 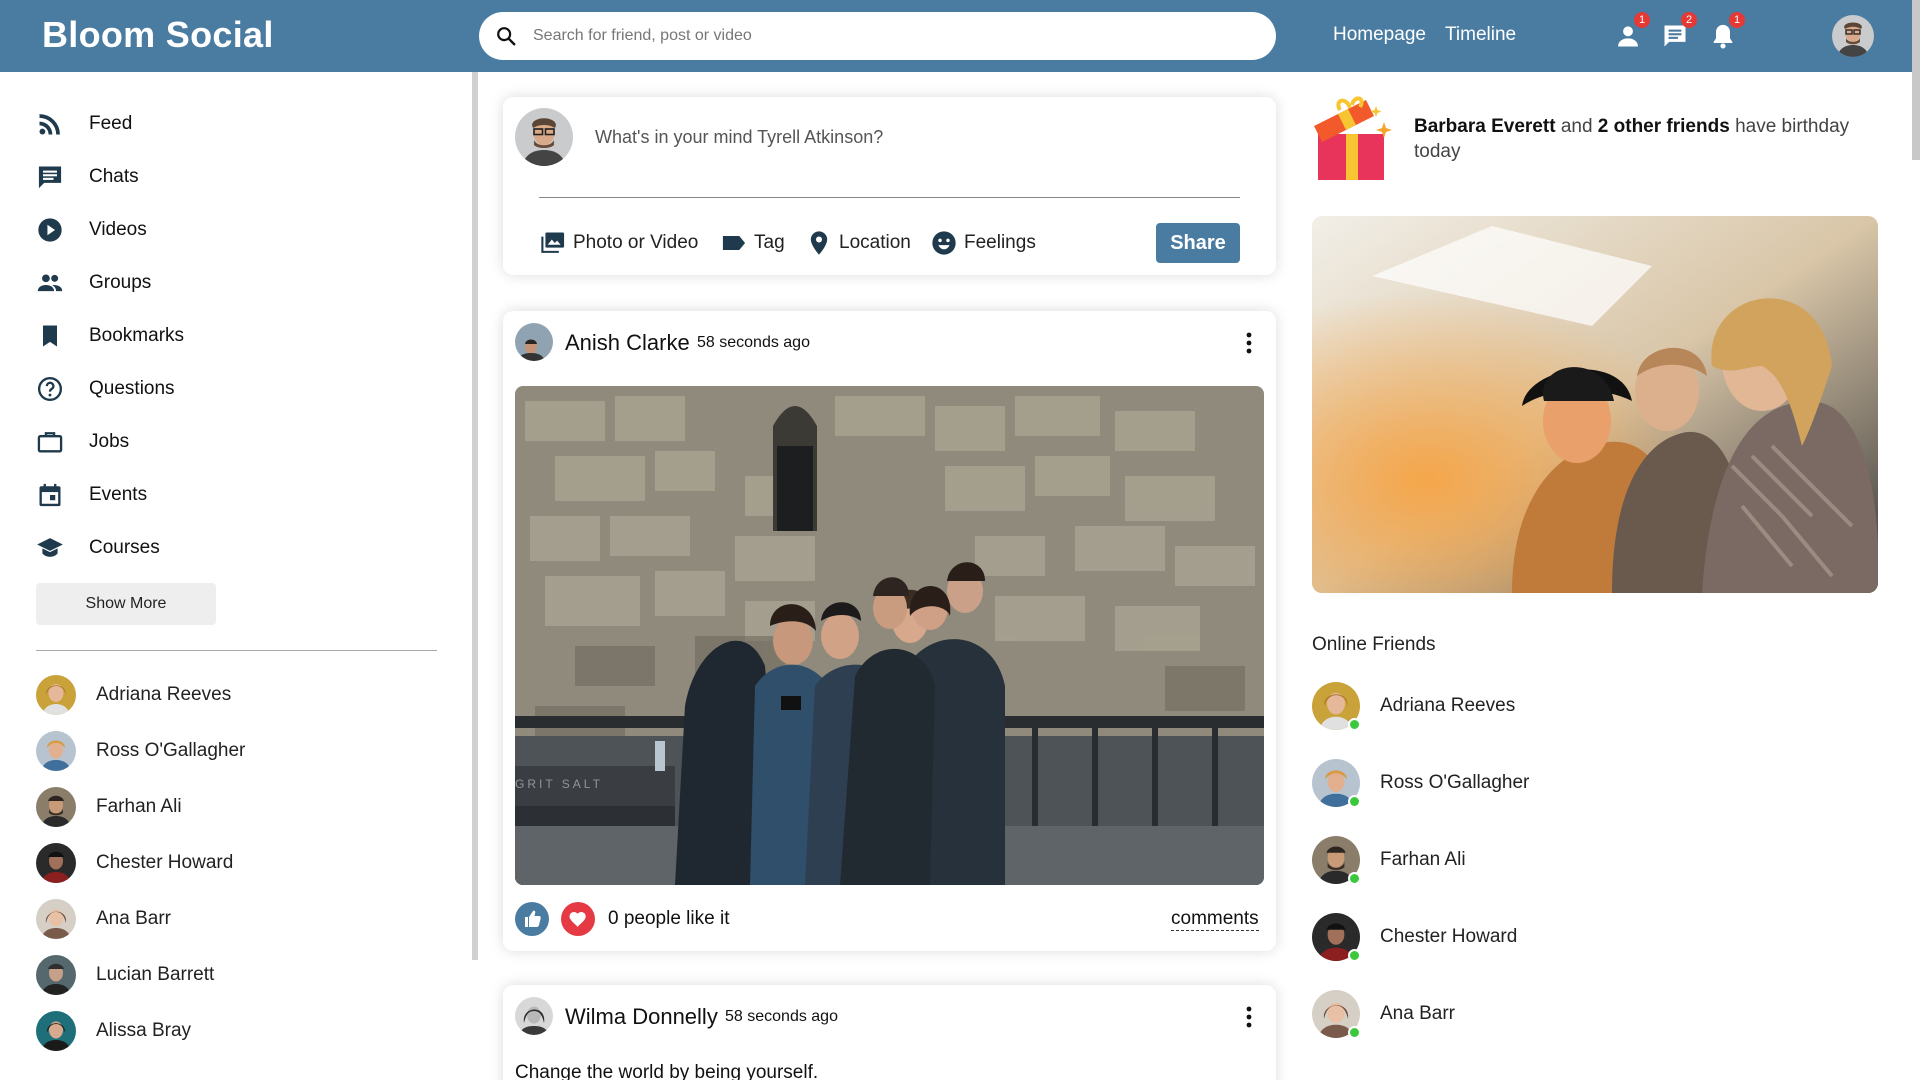 What do you see at coordinates (1383, 1014) in the screenshot?
I see `online-friend-item: Ana Barr` at bounding box center [1383, 1014].